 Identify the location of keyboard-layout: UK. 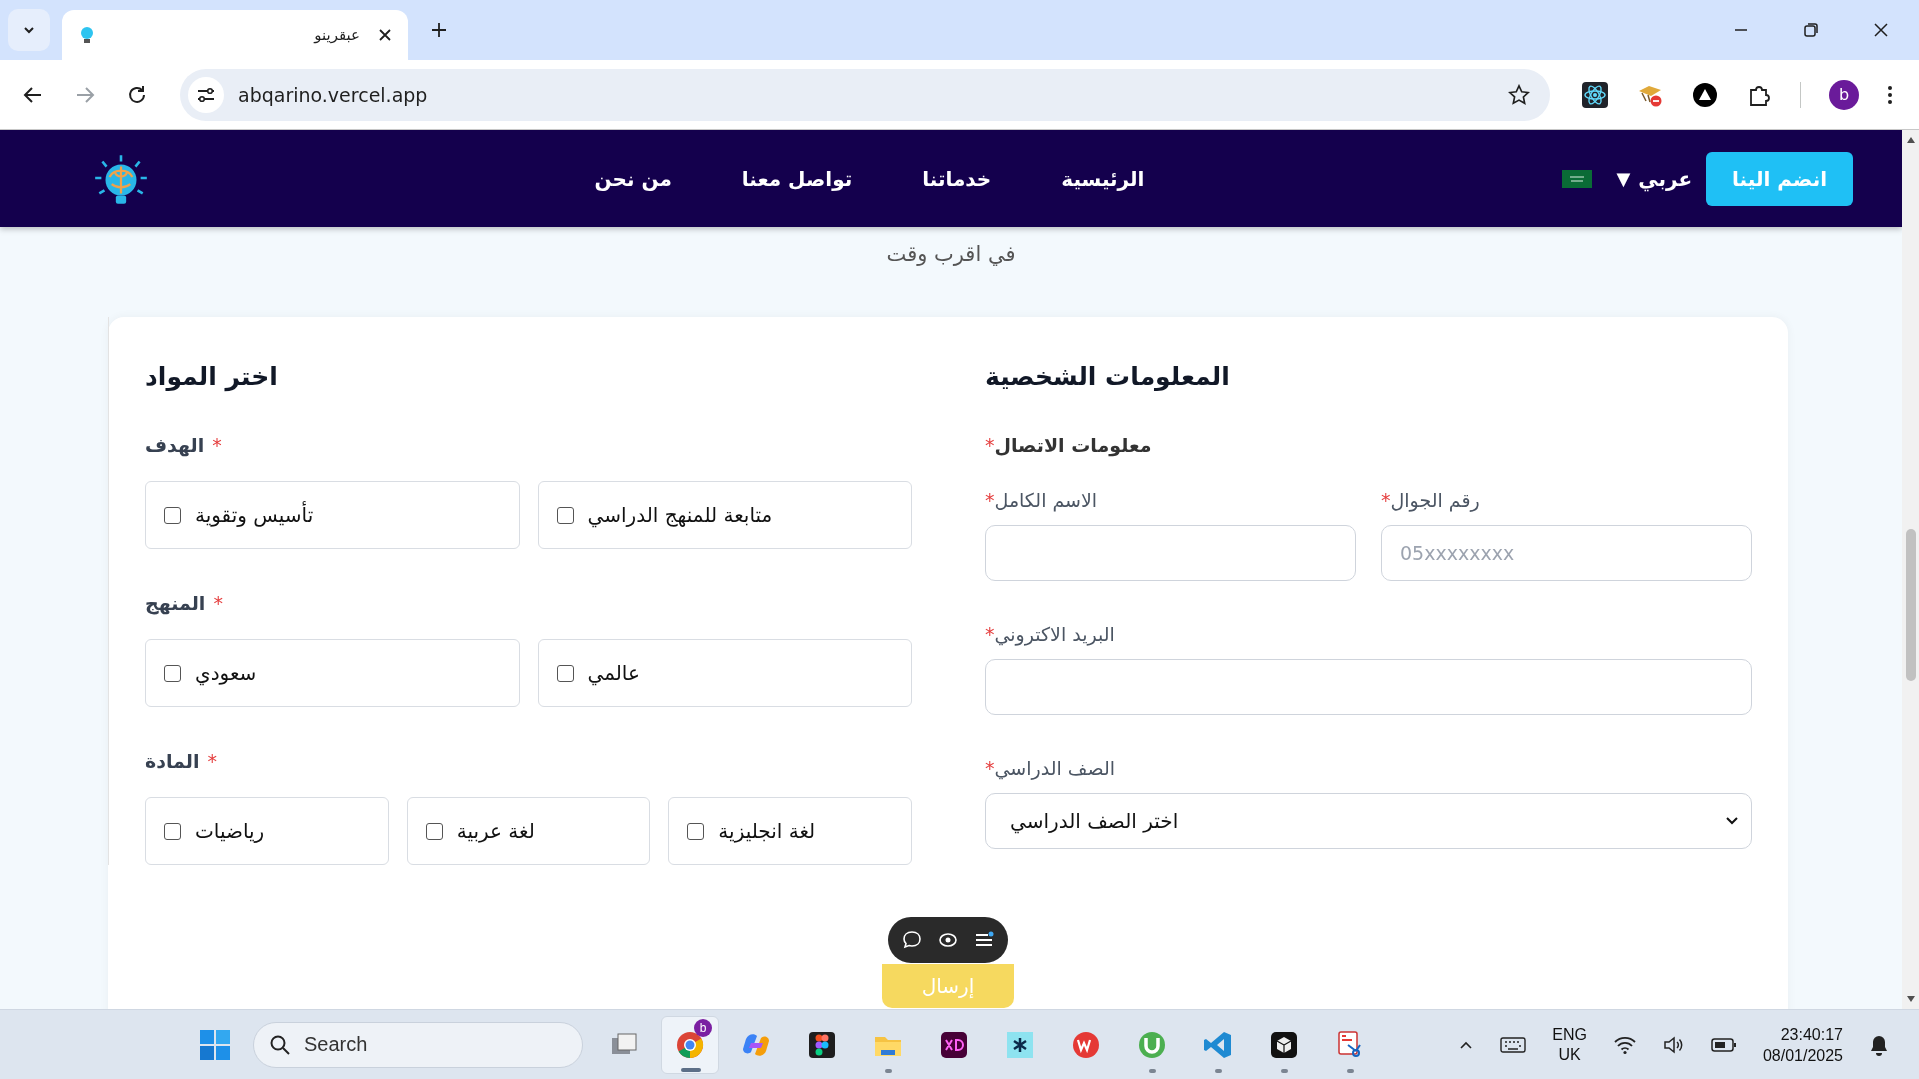
(1569, 1054).